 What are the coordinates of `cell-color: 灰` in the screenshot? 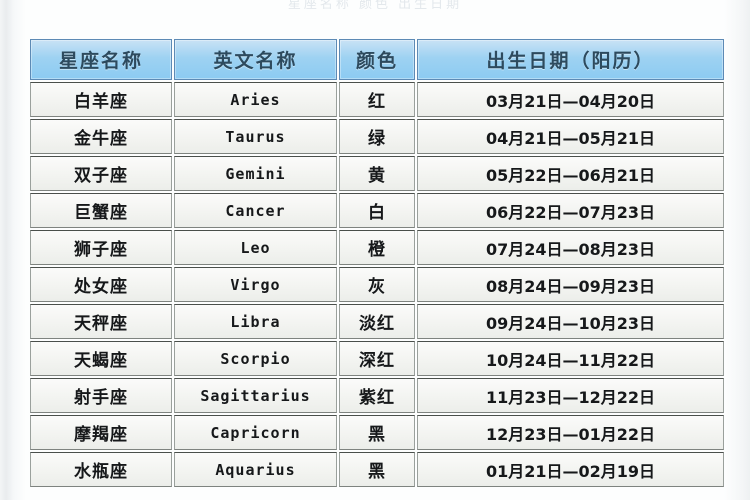 It's located at (377, 284).